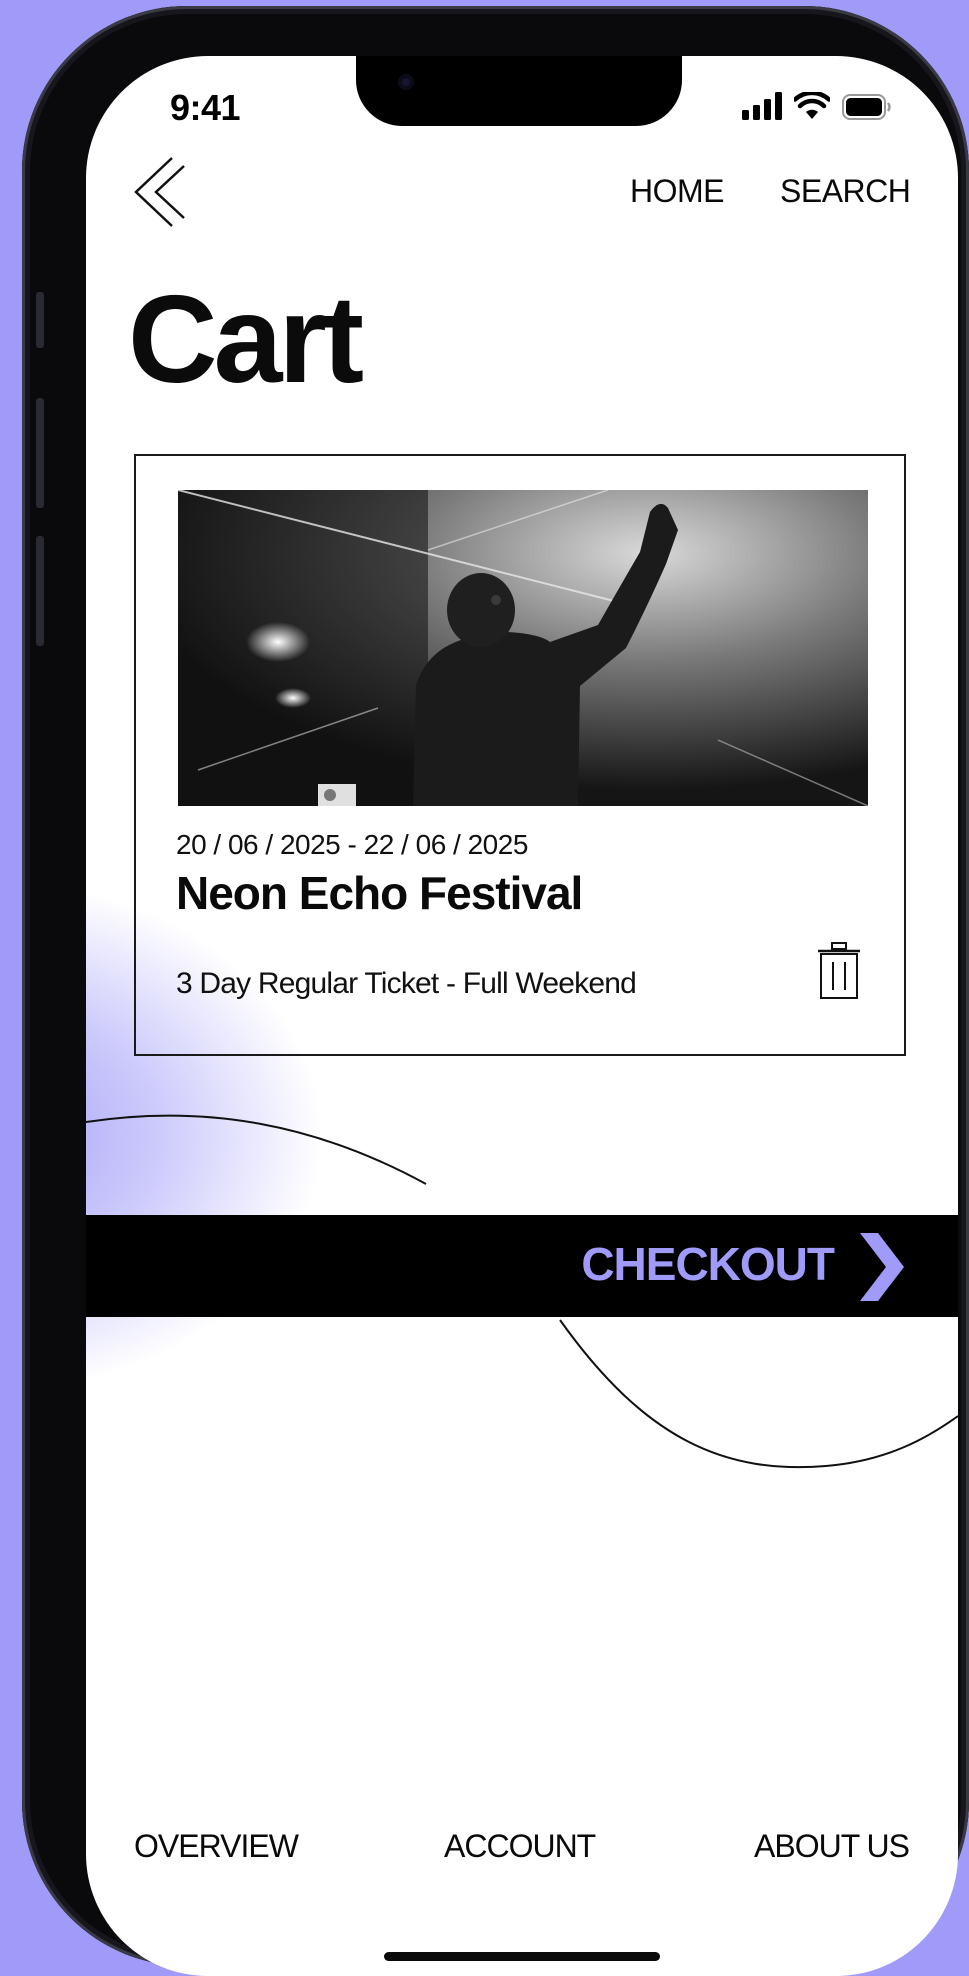 This screenshot has width=969, height=1976. I want to click on volume-down-button, so click(40, 591).